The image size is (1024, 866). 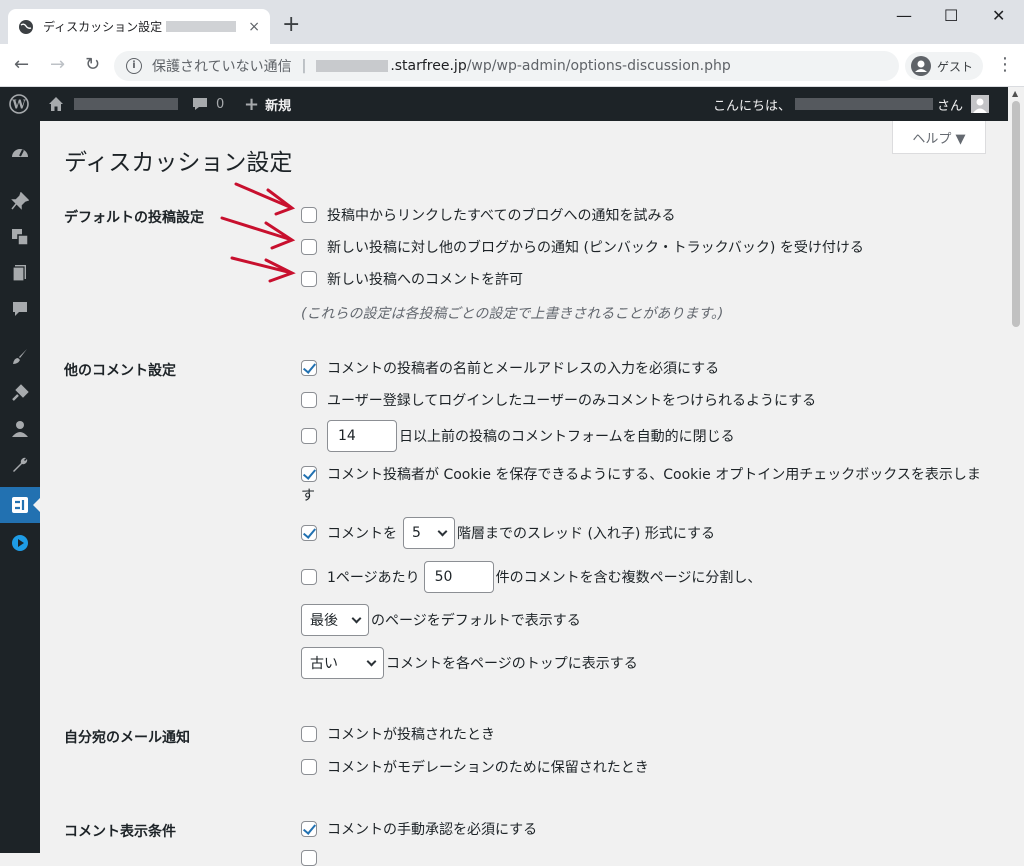 What do you see at coordinates (19, 104) in the screenshot?
I see `wordpress-logo-icon: W` at bounding box center [19, 104].